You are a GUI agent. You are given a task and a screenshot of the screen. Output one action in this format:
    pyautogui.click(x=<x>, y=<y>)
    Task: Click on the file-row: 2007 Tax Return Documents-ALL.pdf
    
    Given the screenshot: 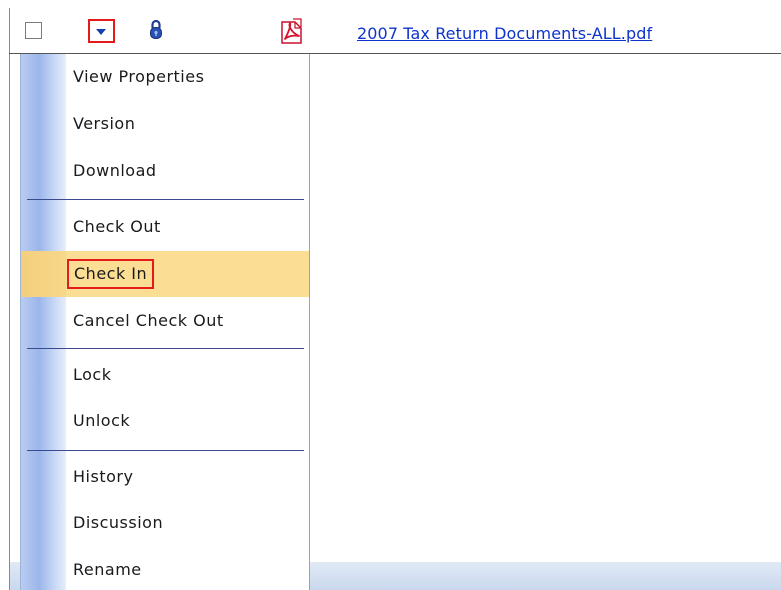 What is the action you would take?
    pyautogui.click(x=395, y=31)
    